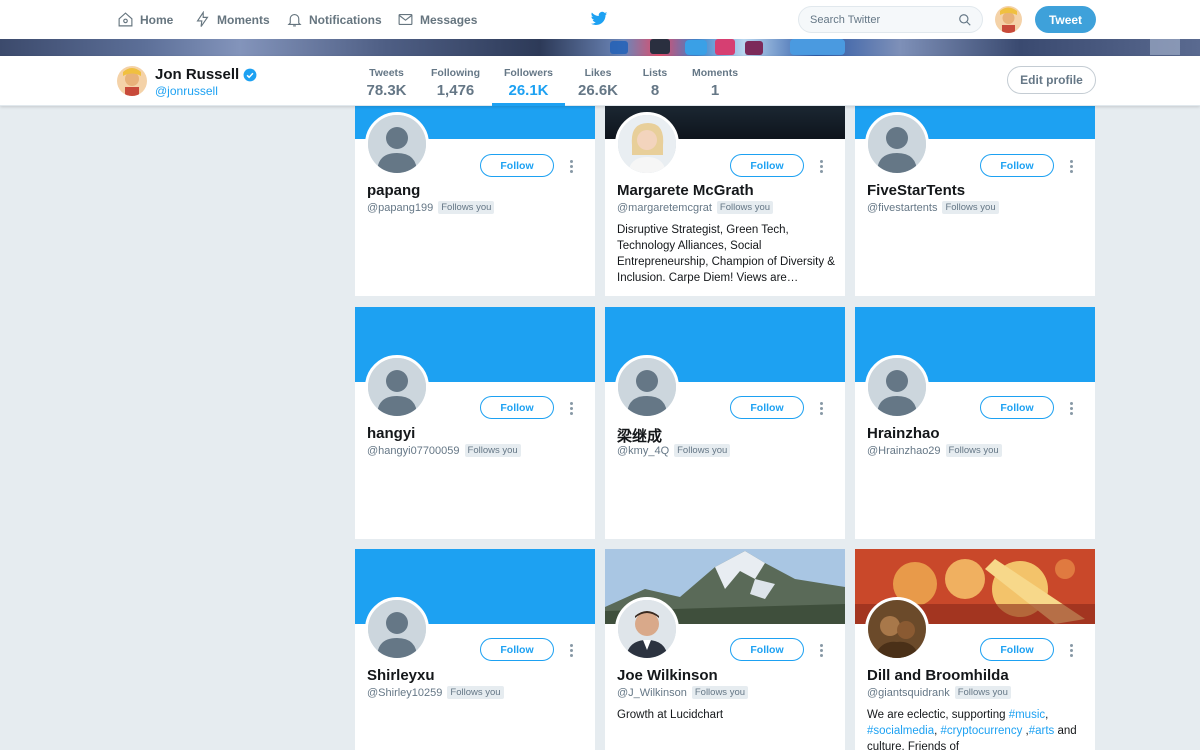  Describe the element at coordinates (916, 190) in the screenshot. I see `card-name: FiveStarTents` at that location.